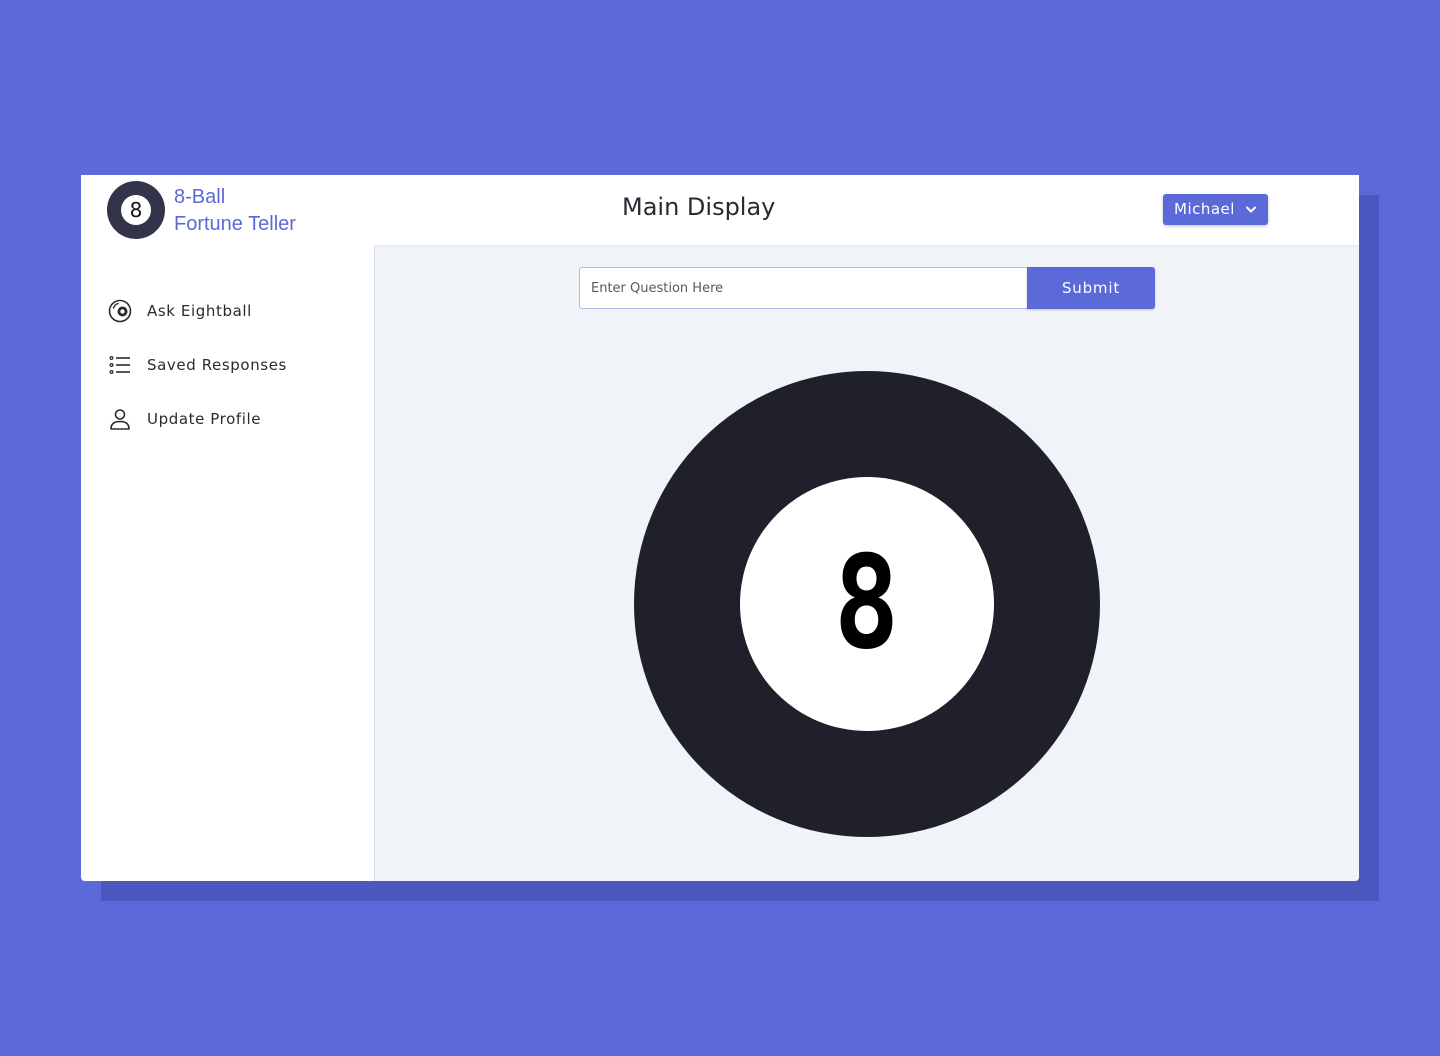 This screenshot has height=1056, width=1440. What do you see at coordinates (204, 419) in the screenshot?
I see `sidebar-item-label: Update Profile` at bounding box center [204, 419].